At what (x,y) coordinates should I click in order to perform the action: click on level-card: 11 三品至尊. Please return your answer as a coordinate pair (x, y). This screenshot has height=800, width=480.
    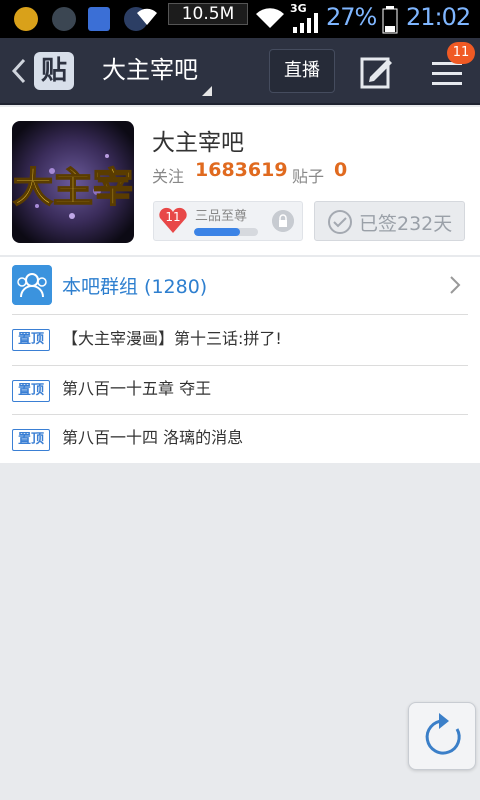
    Looking at the image, I should click on (228, 221).